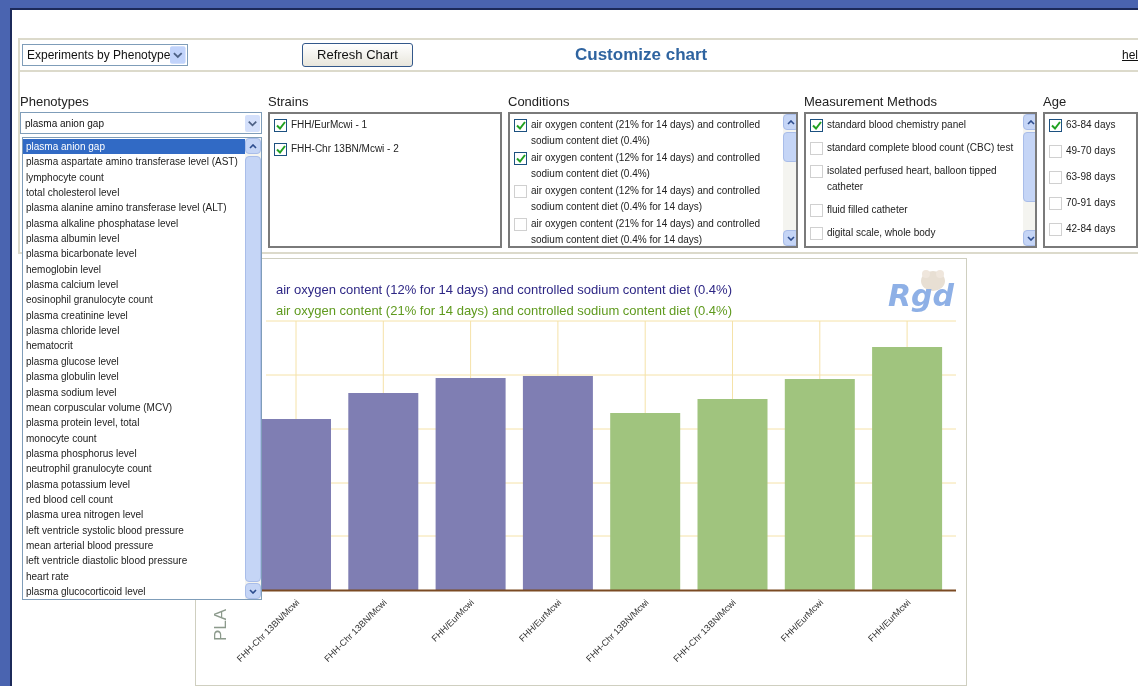 The width and height of the screenshot is (1138, 686). I want to click on dropdown-option: left ventricle systolic blood pressure, so click(134, 530).